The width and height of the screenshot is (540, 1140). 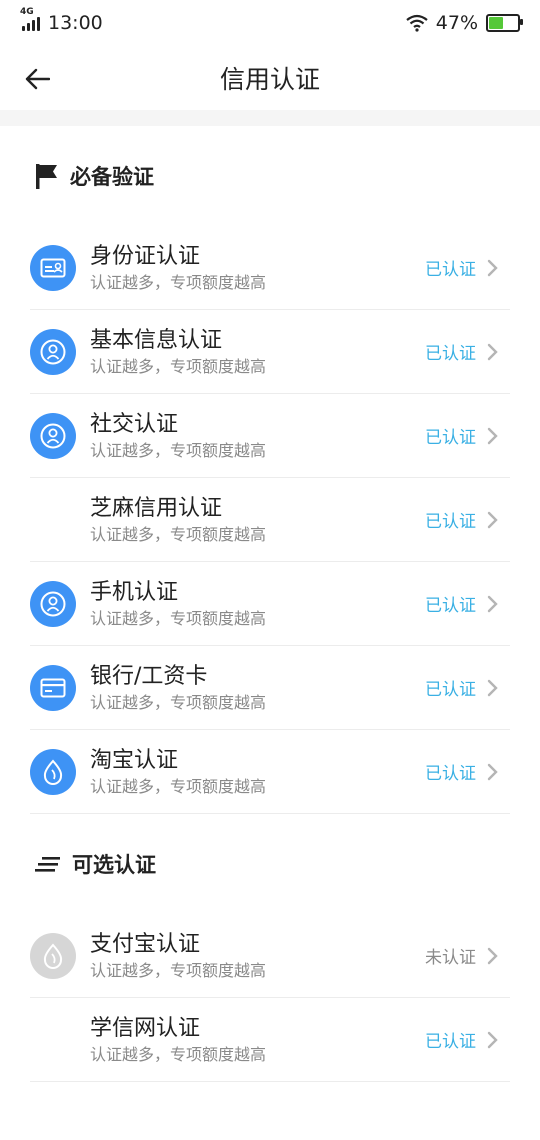 I want to click on battery-icon, so click(x=504, y=23).